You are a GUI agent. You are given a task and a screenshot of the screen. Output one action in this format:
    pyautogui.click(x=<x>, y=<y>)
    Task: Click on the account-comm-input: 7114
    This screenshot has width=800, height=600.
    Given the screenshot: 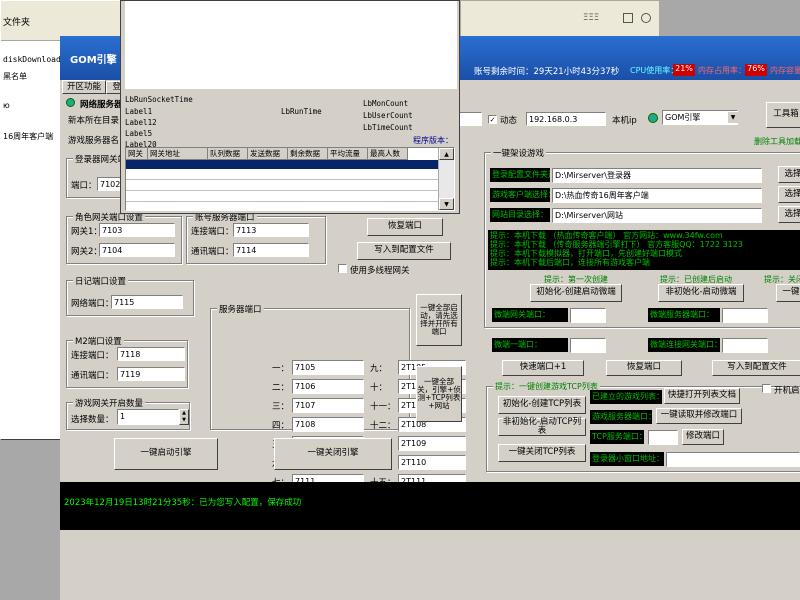 What is the action you would take?
    pyautogui.click(x=271, y=250)
    